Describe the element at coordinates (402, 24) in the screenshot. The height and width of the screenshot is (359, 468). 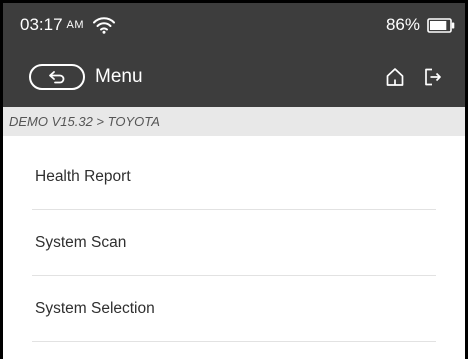
I see `battery-percent: 86%` at that location.